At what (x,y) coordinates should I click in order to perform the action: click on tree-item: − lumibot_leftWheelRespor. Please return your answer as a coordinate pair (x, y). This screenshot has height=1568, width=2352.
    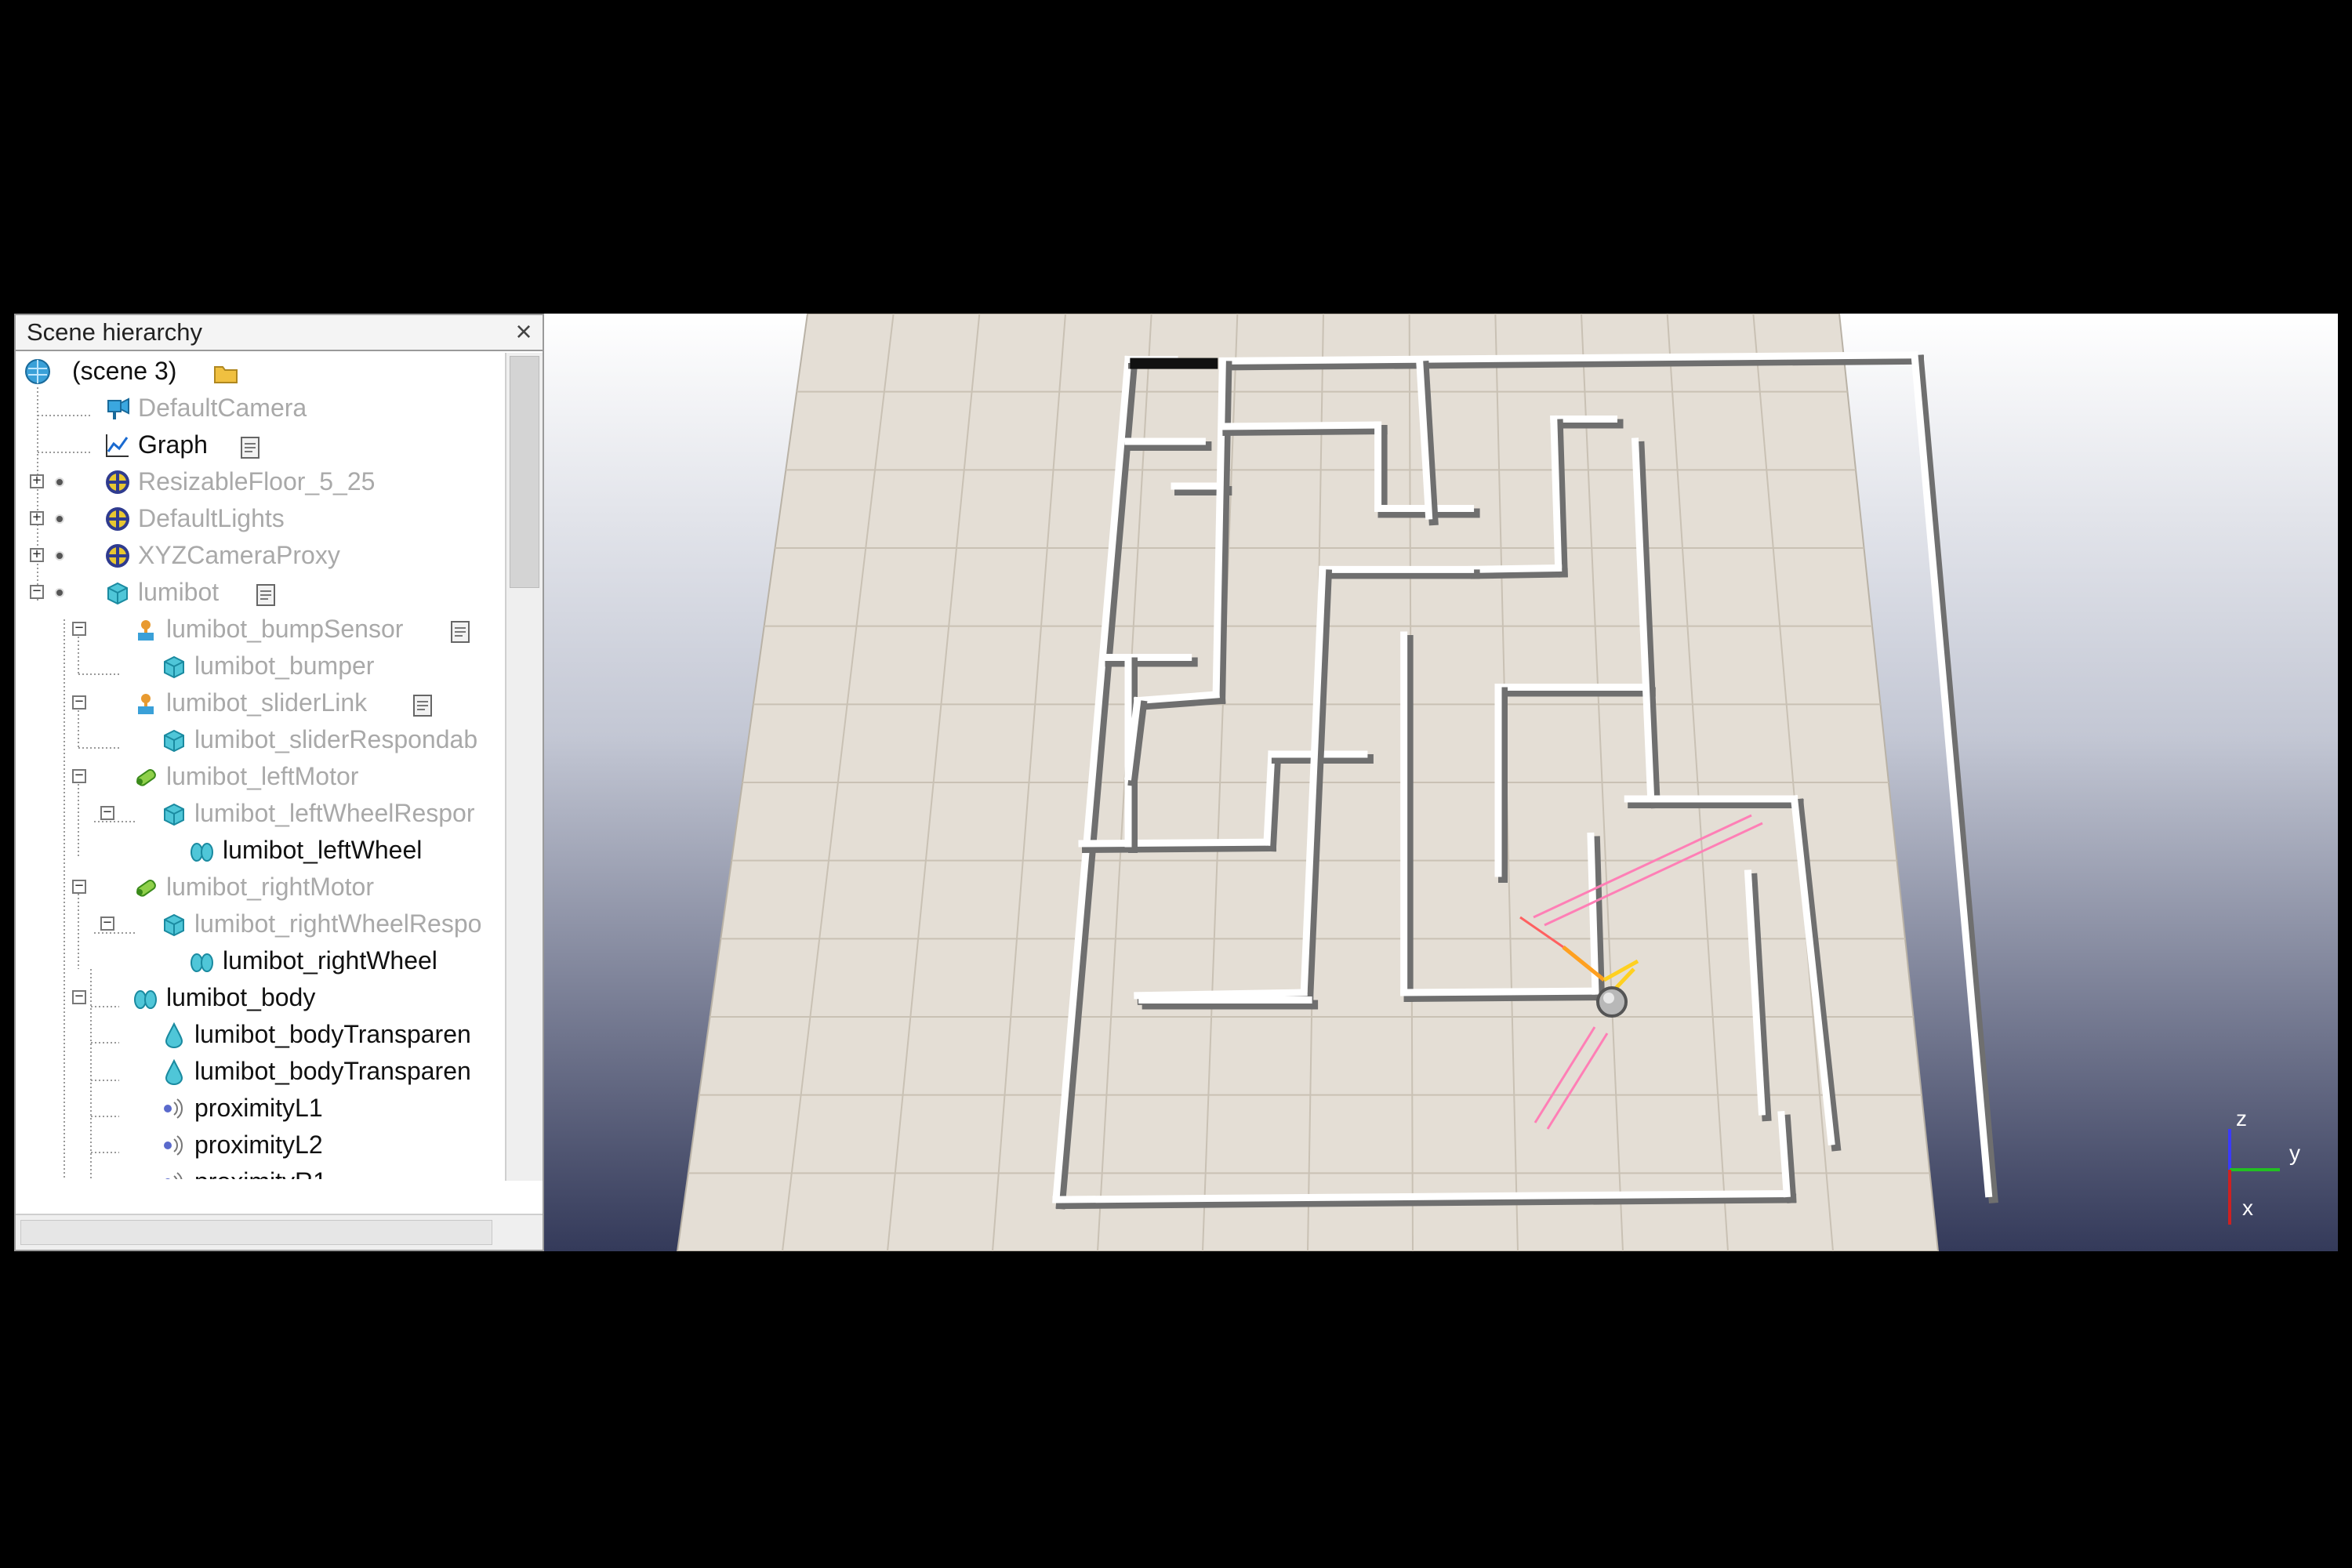
    Looking at the image, I should click on (262, 813).